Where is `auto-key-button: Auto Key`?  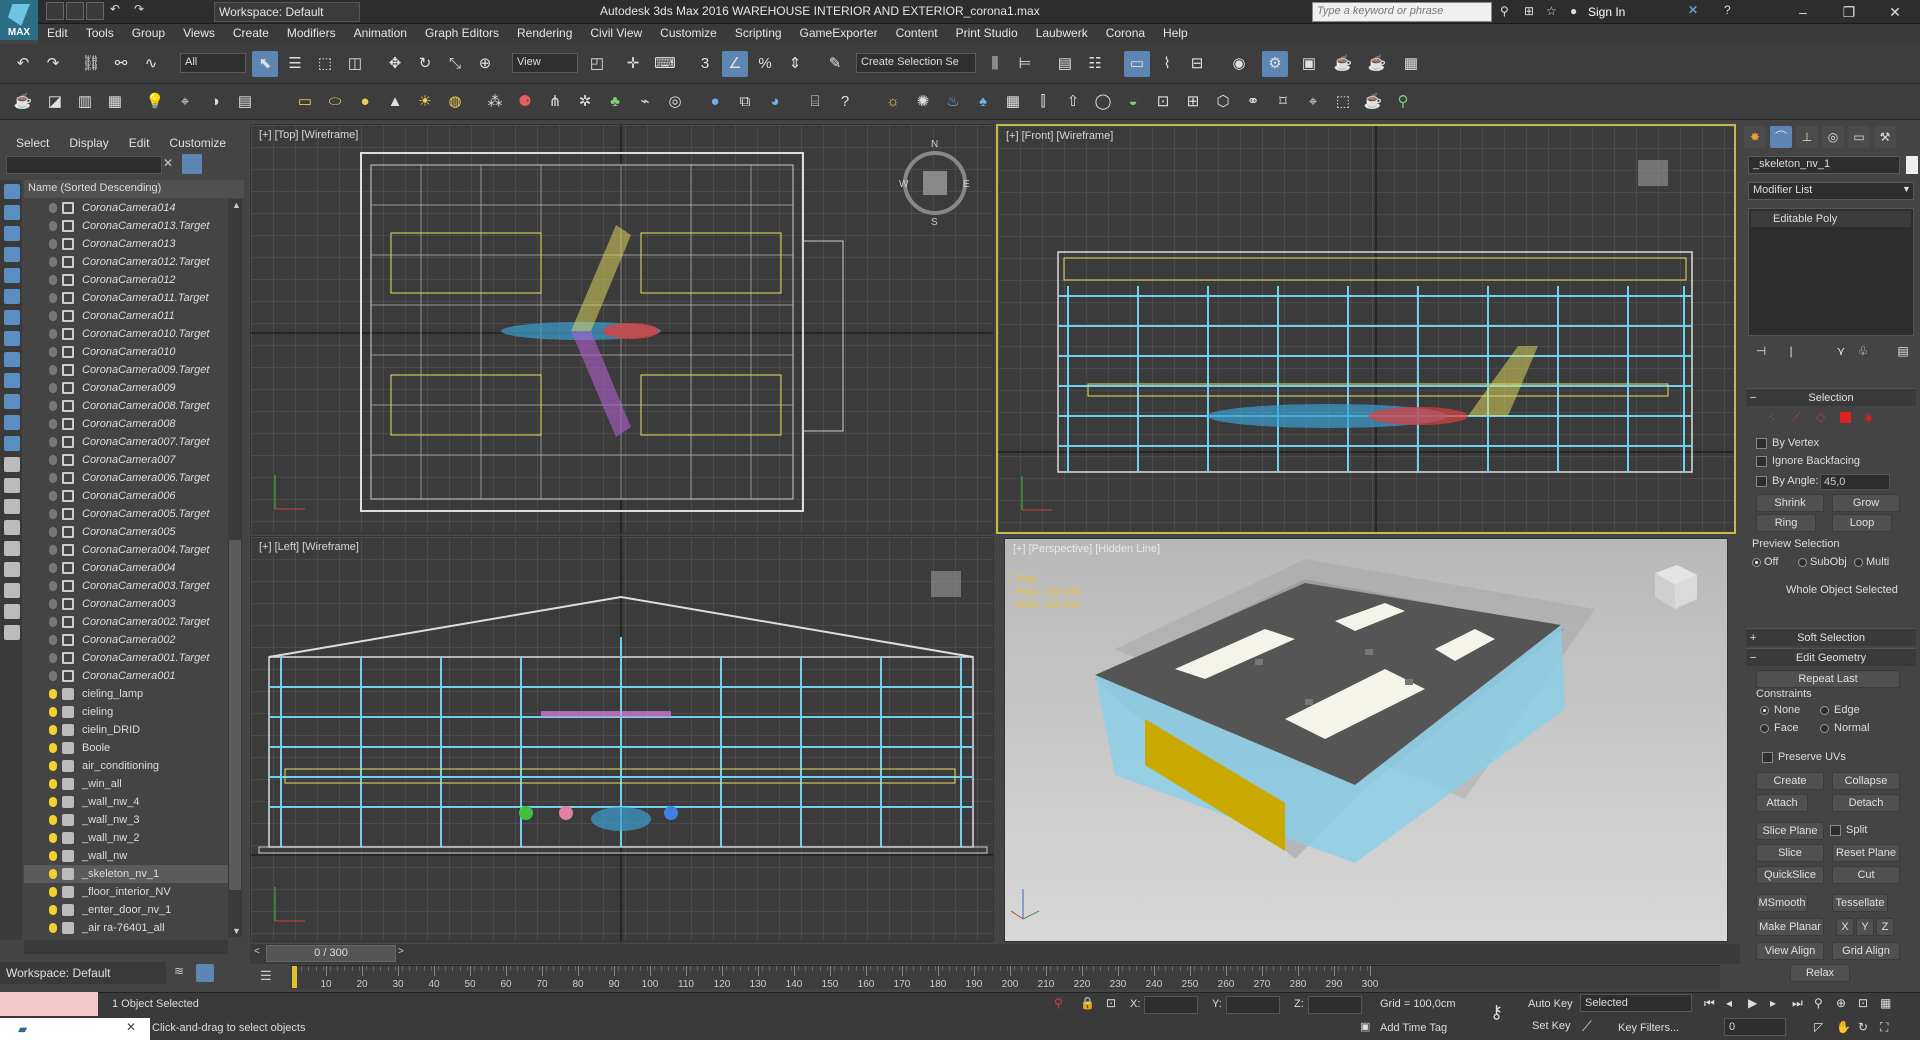
auto-key-button: Auto Key is located at coordinates (1550, 1004).